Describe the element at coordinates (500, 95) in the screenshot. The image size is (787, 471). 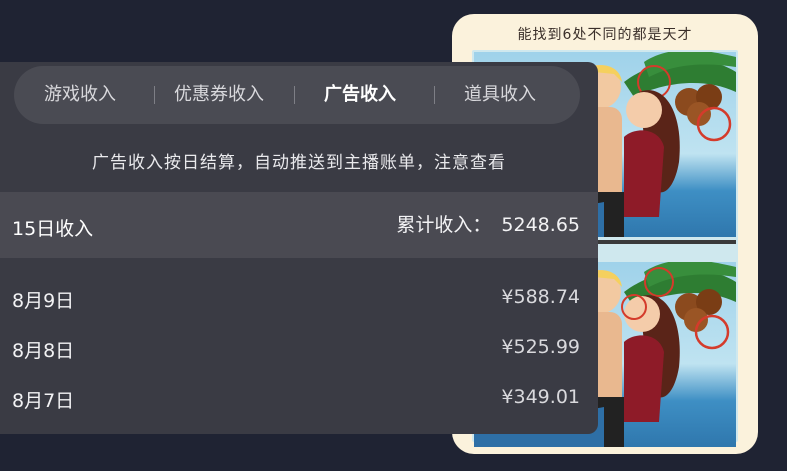
I see `tab-item-revenue: 道具收入` at that location.